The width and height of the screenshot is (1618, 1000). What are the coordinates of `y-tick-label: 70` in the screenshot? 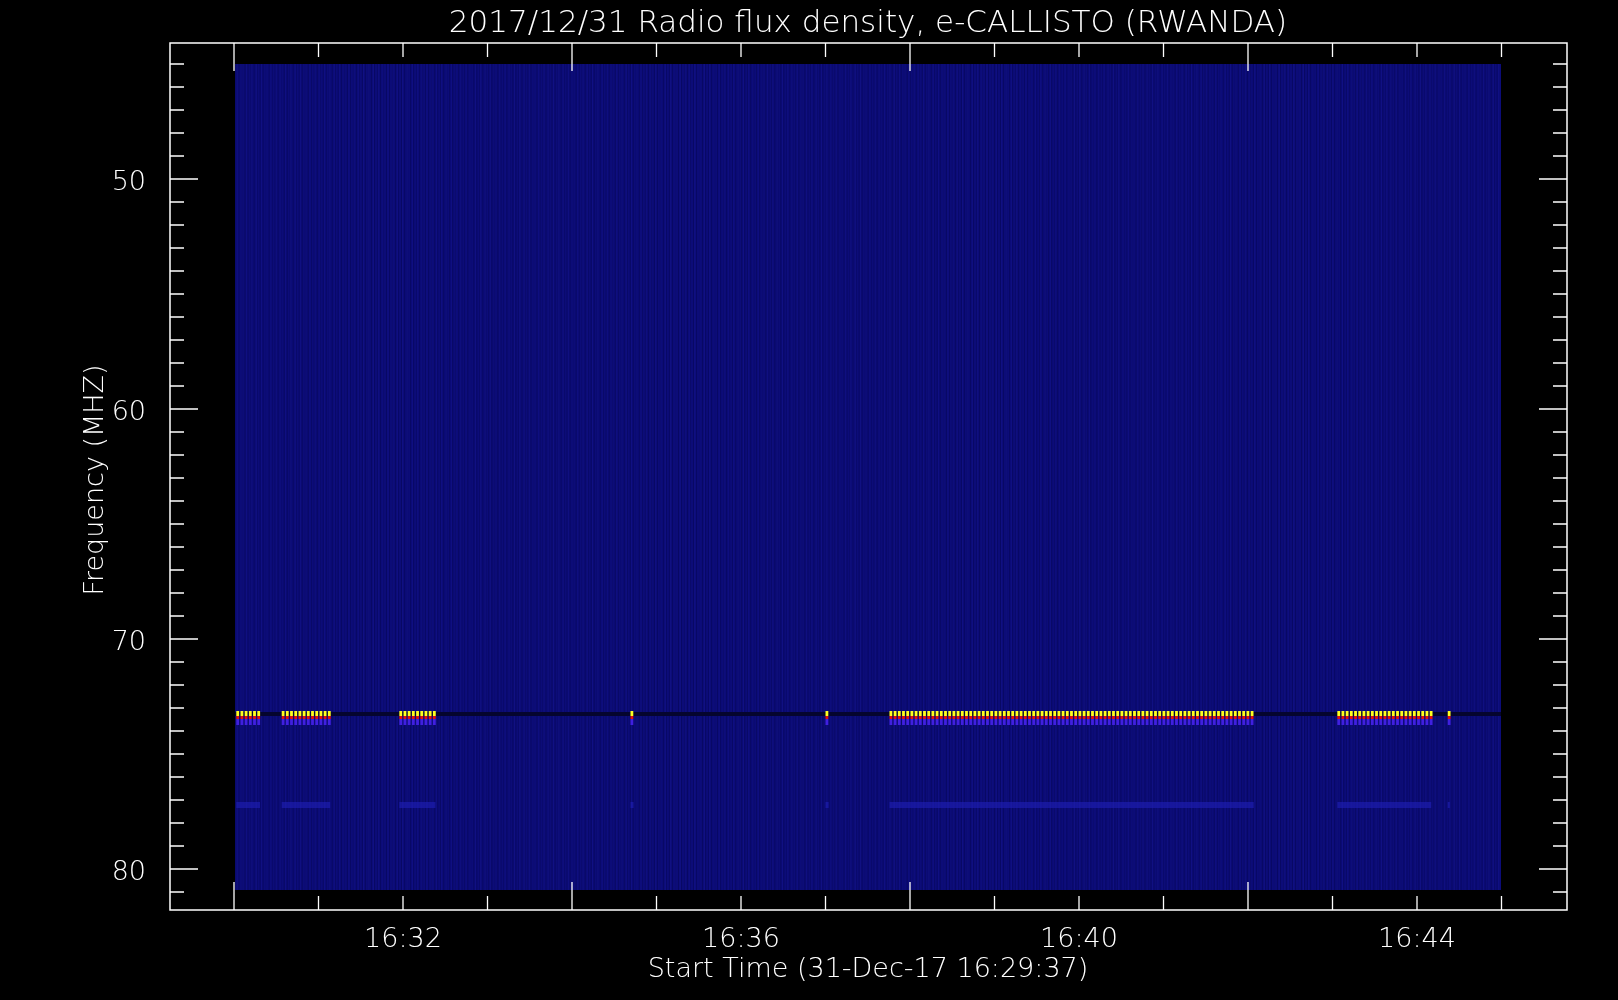 It's located at (128, 640).